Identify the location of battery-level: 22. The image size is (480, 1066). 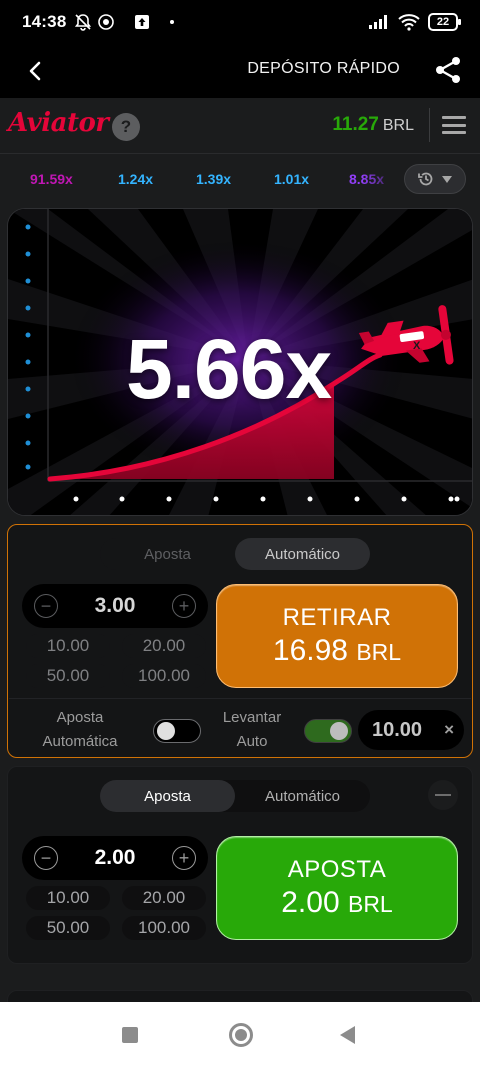
(443, 22).